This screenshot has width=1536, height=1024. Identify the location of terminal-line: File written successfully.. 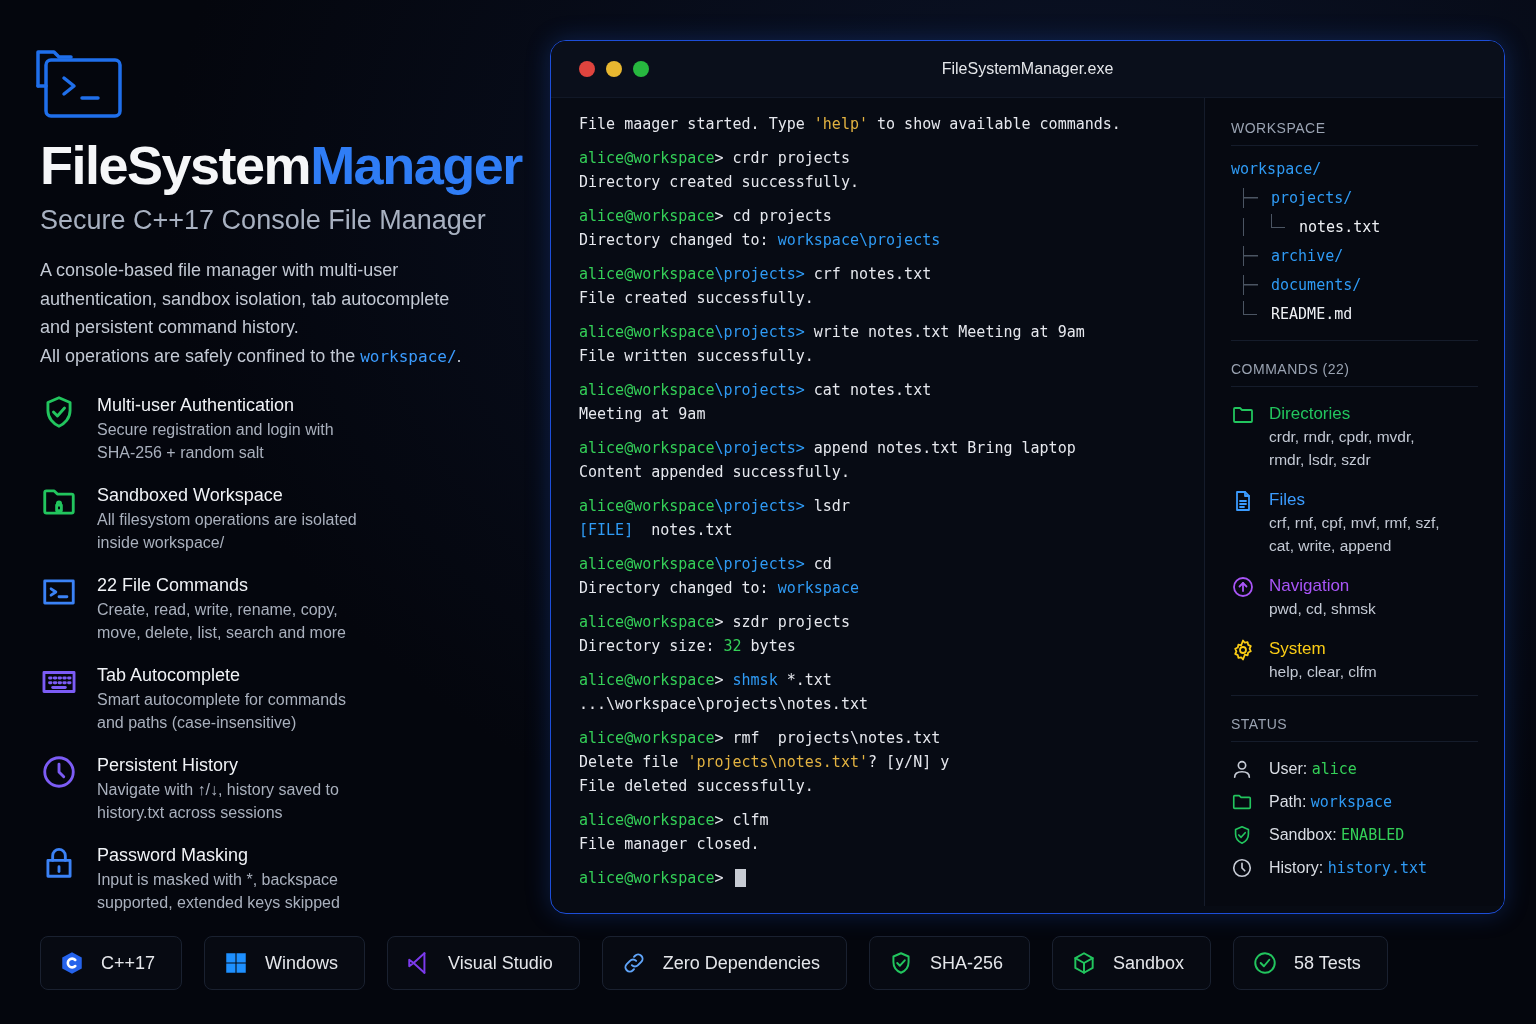
(696, 356).